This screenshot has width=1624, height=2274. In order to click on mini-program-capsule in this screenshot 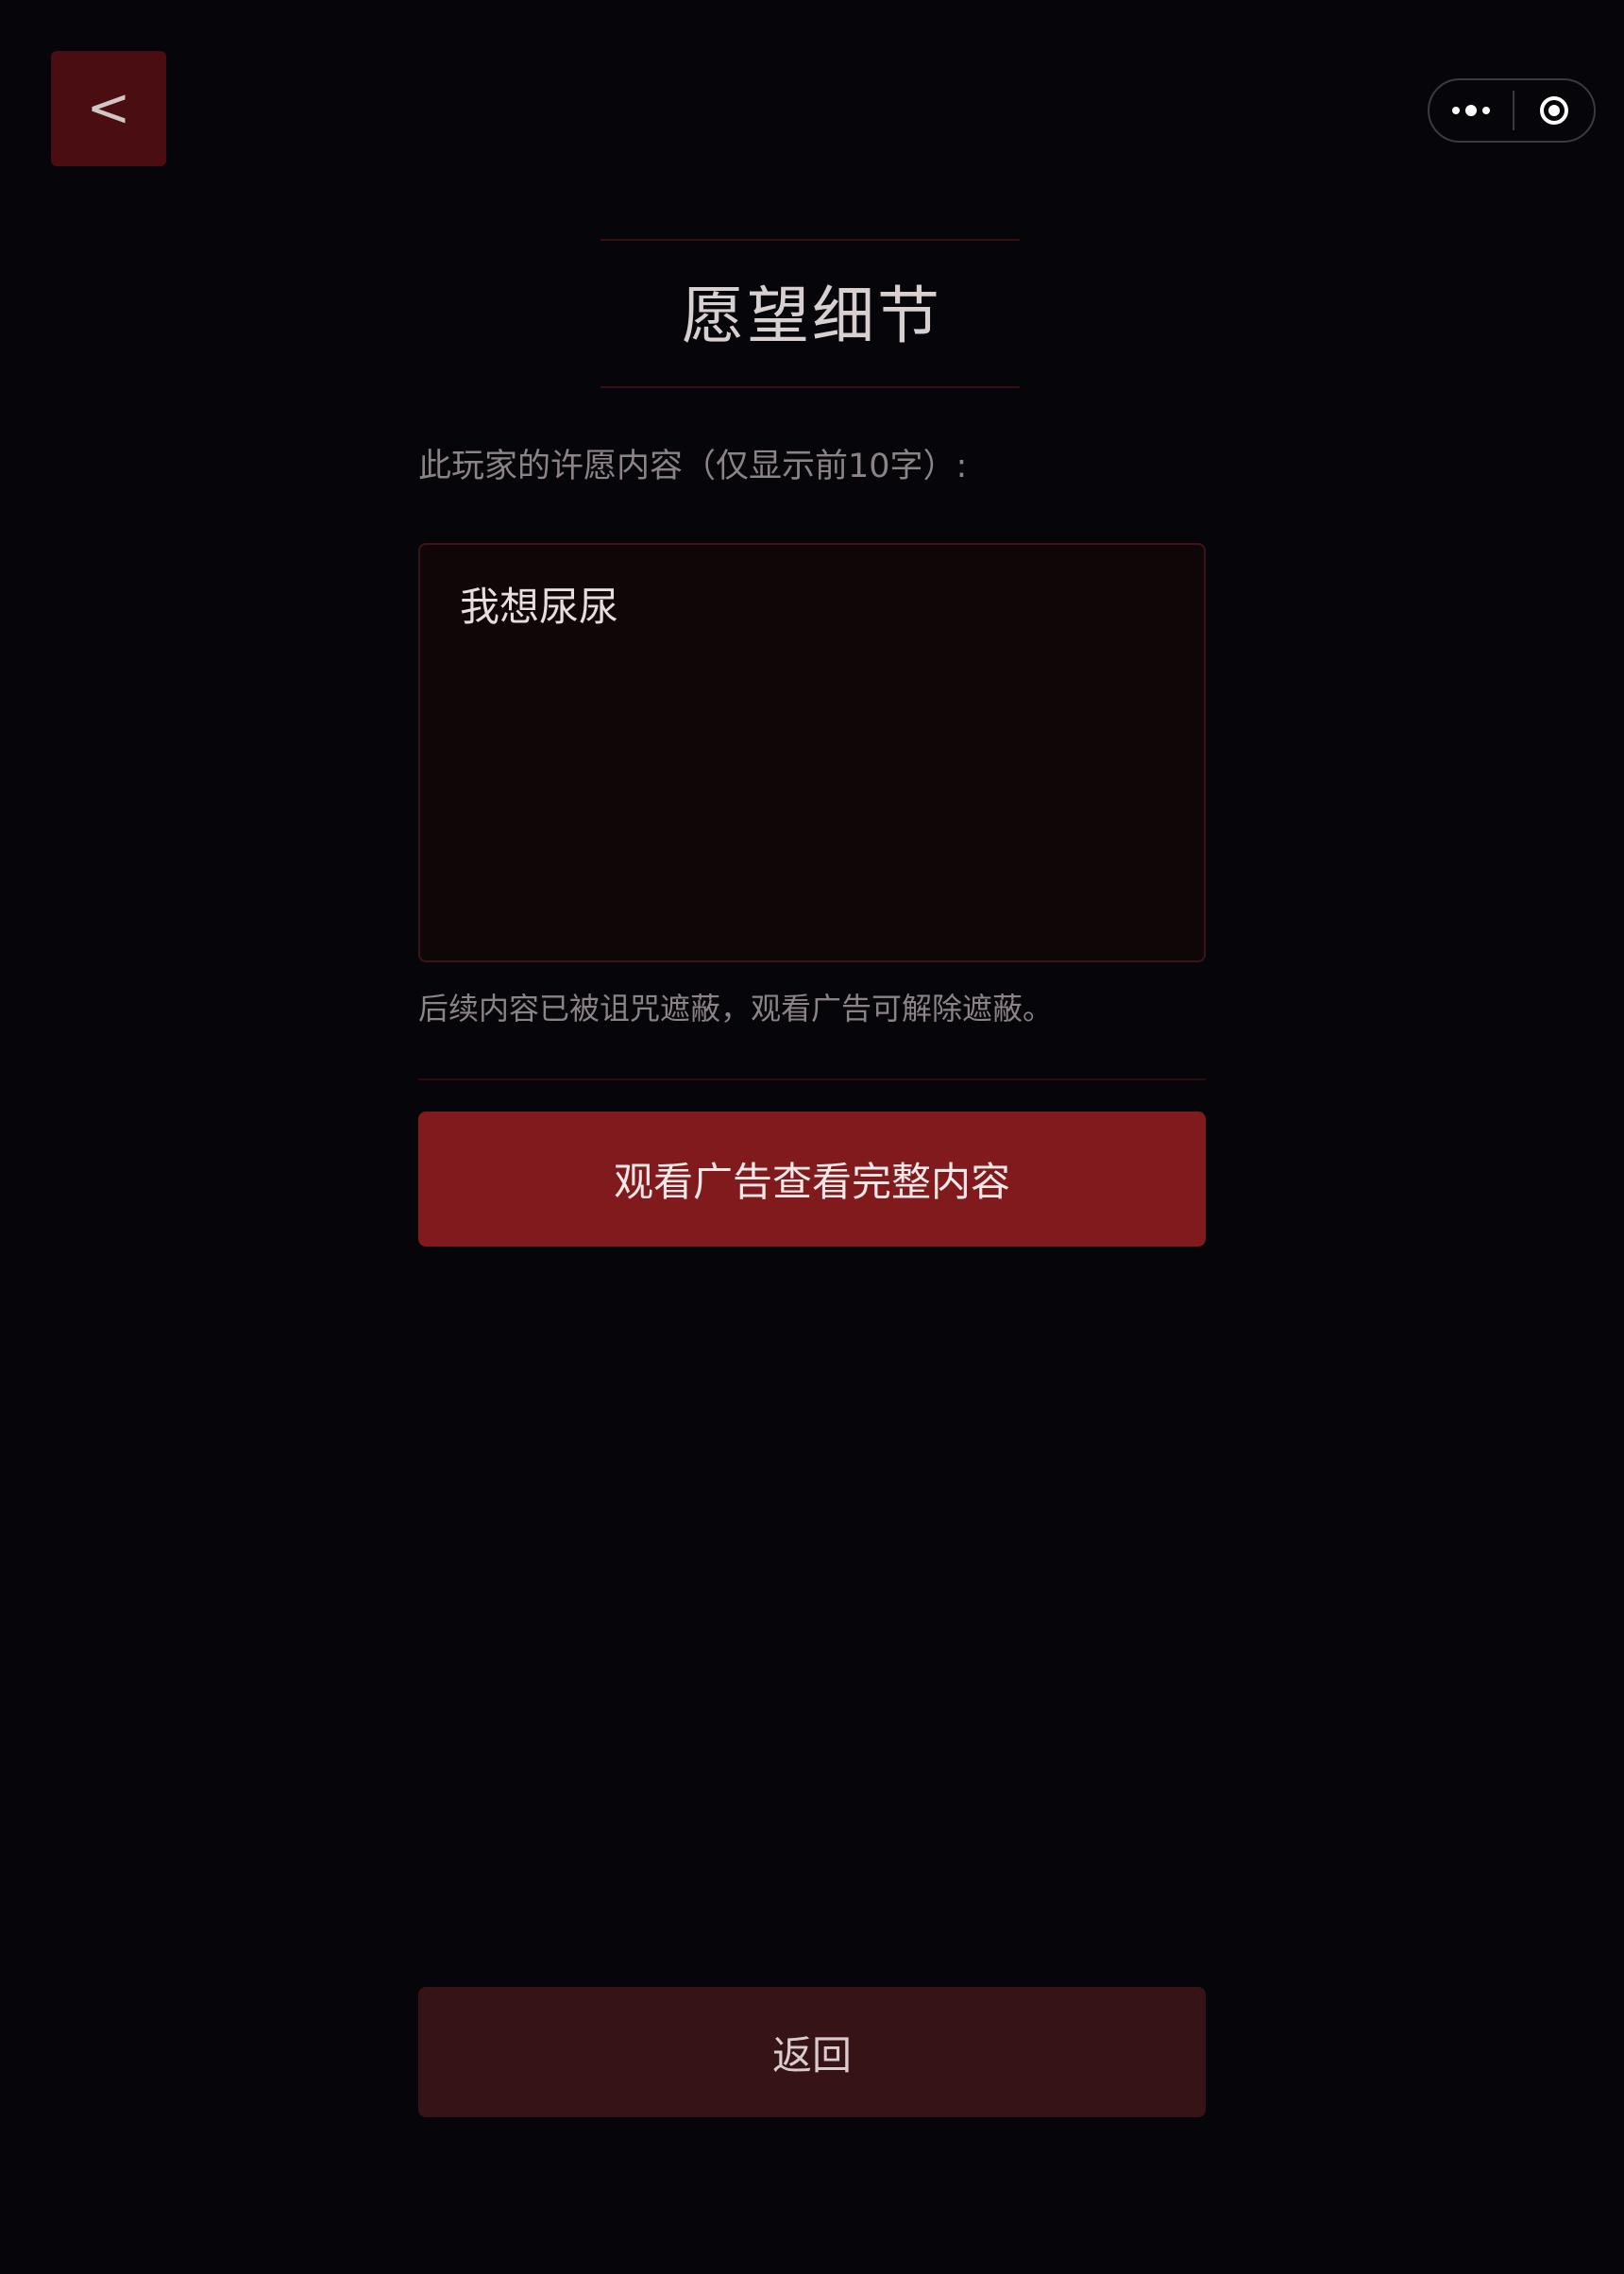, I will do `click(1512, 111)`.